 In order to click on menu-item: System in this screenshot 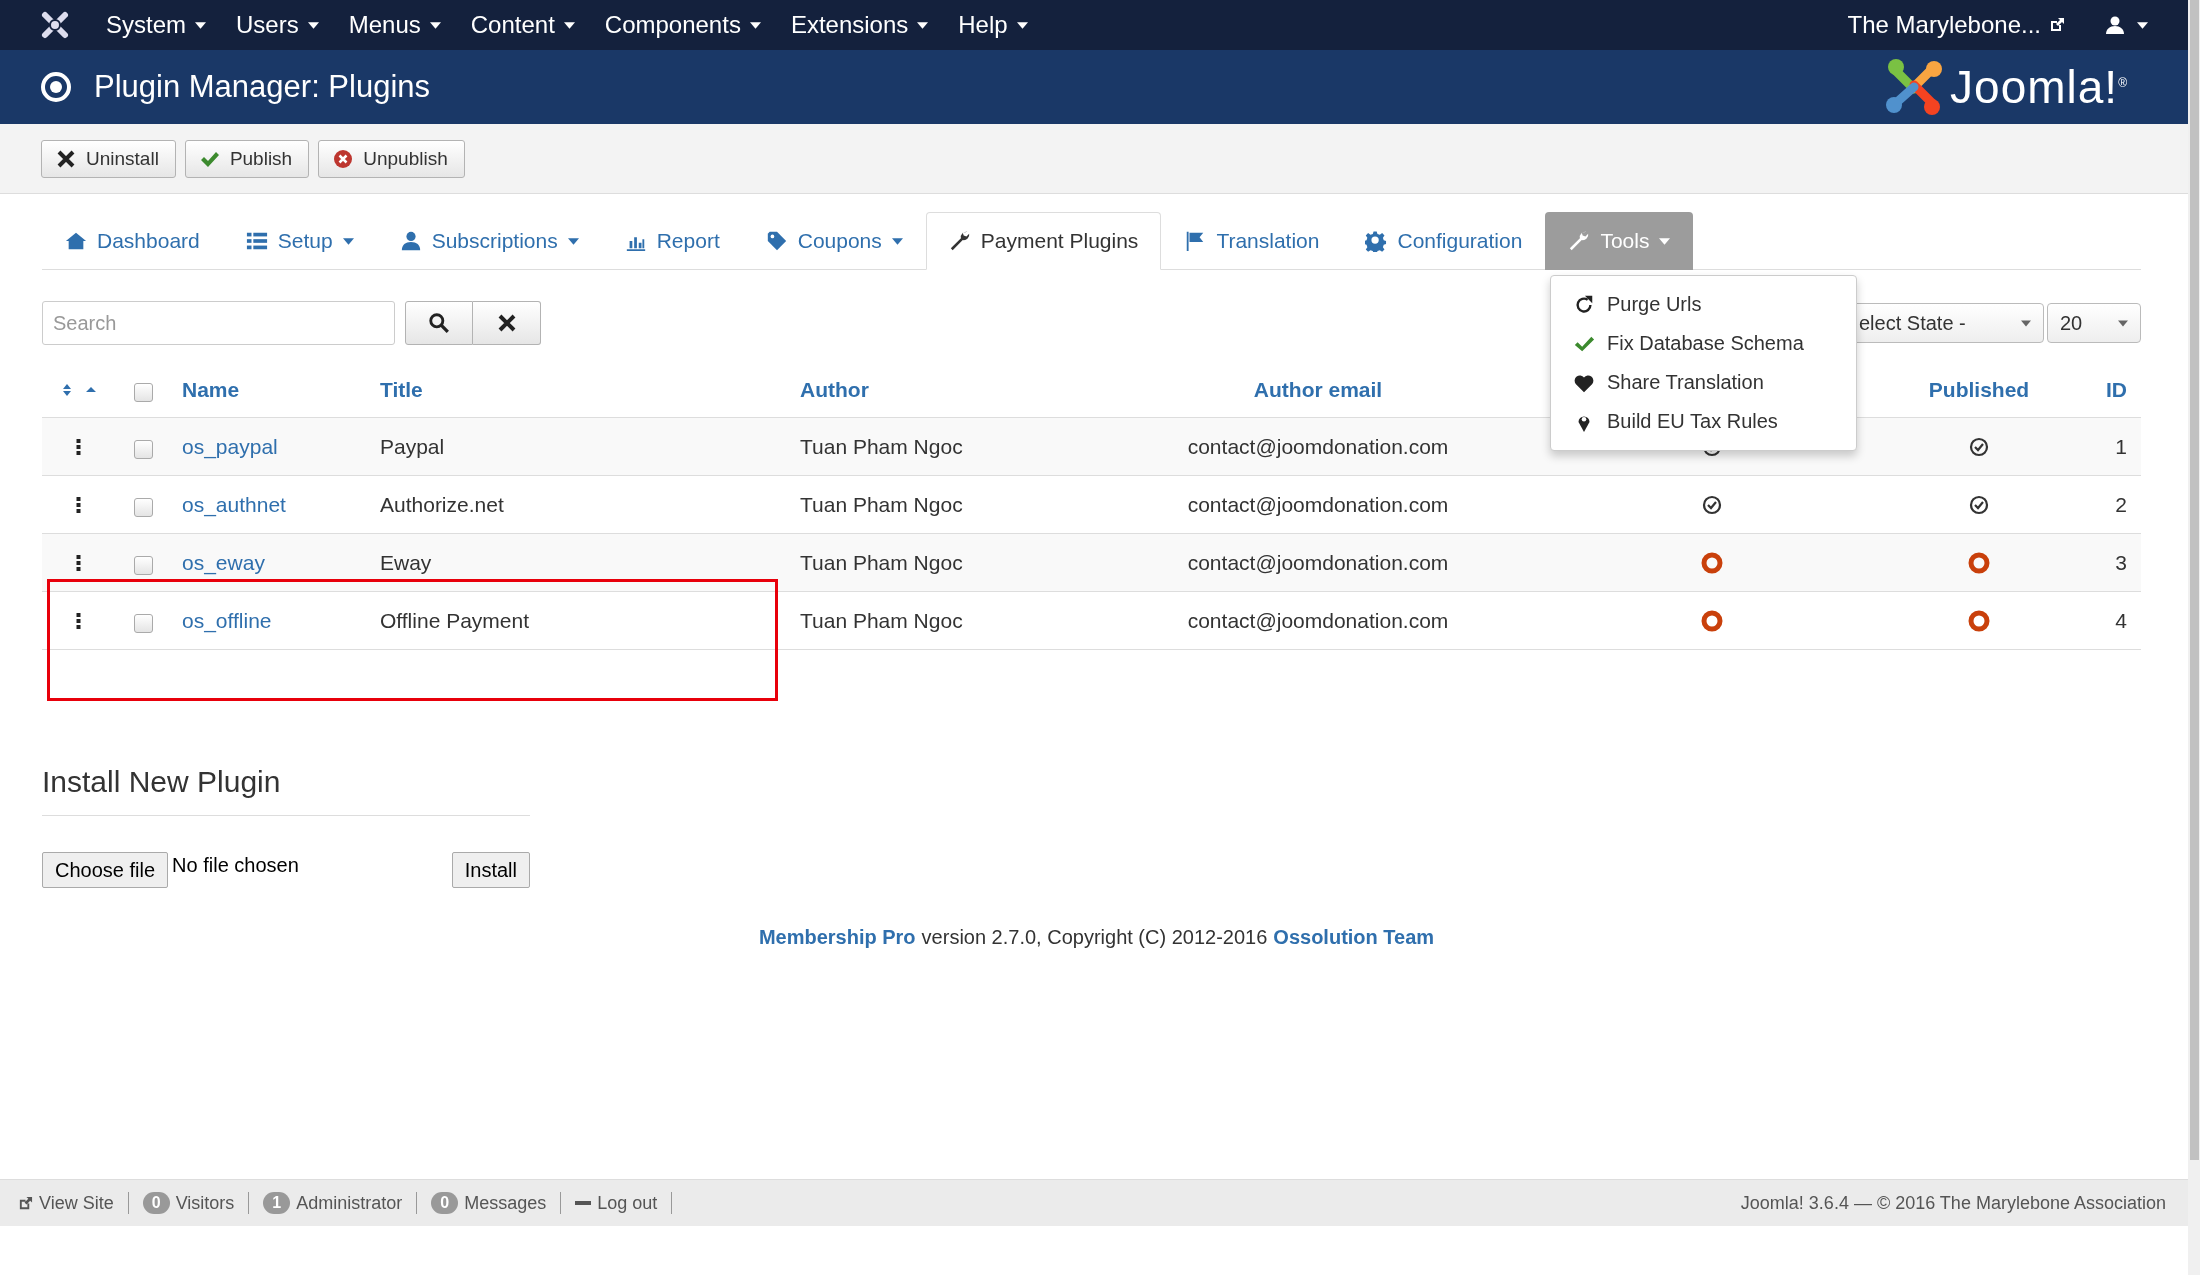, I will do `click(156, 25)`.